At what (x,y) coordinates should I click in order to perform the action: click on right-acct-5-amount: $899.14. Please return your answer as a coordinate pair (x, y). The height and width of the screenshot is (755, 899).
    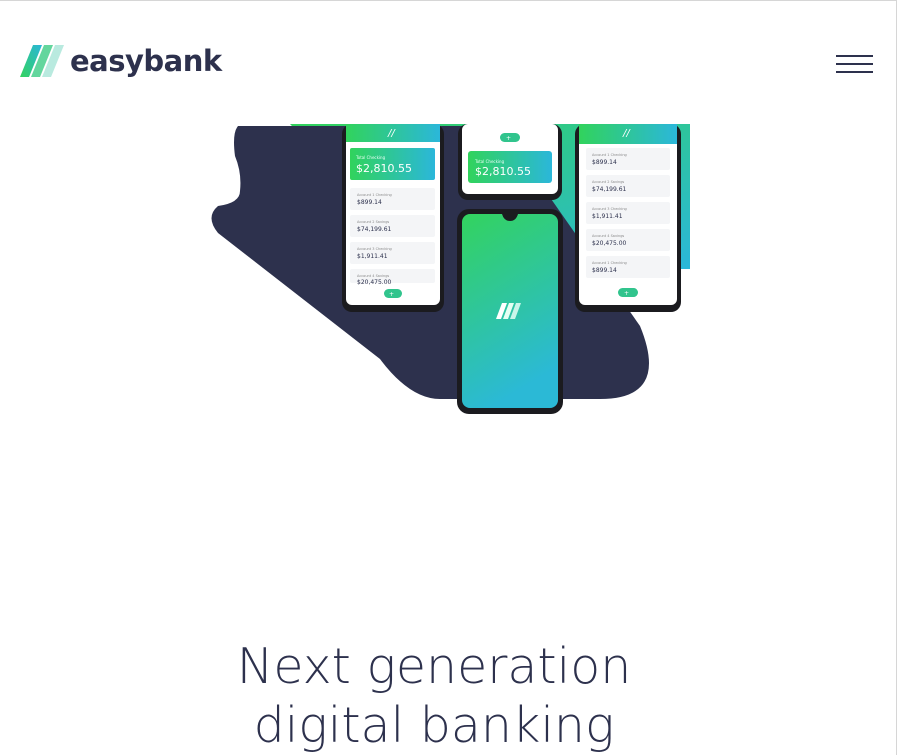
    Looking at the image, I should click on (604, 270).